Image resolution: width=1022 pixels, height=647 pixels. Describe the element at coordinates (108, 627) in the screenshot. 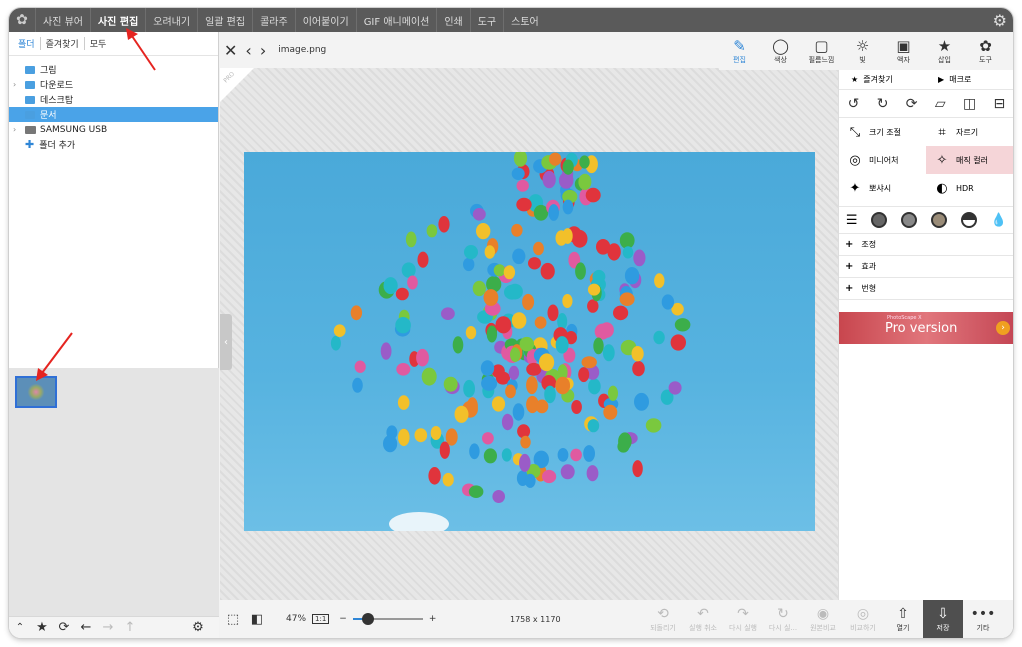

I see `forward-arrow-icon: →` at that location.